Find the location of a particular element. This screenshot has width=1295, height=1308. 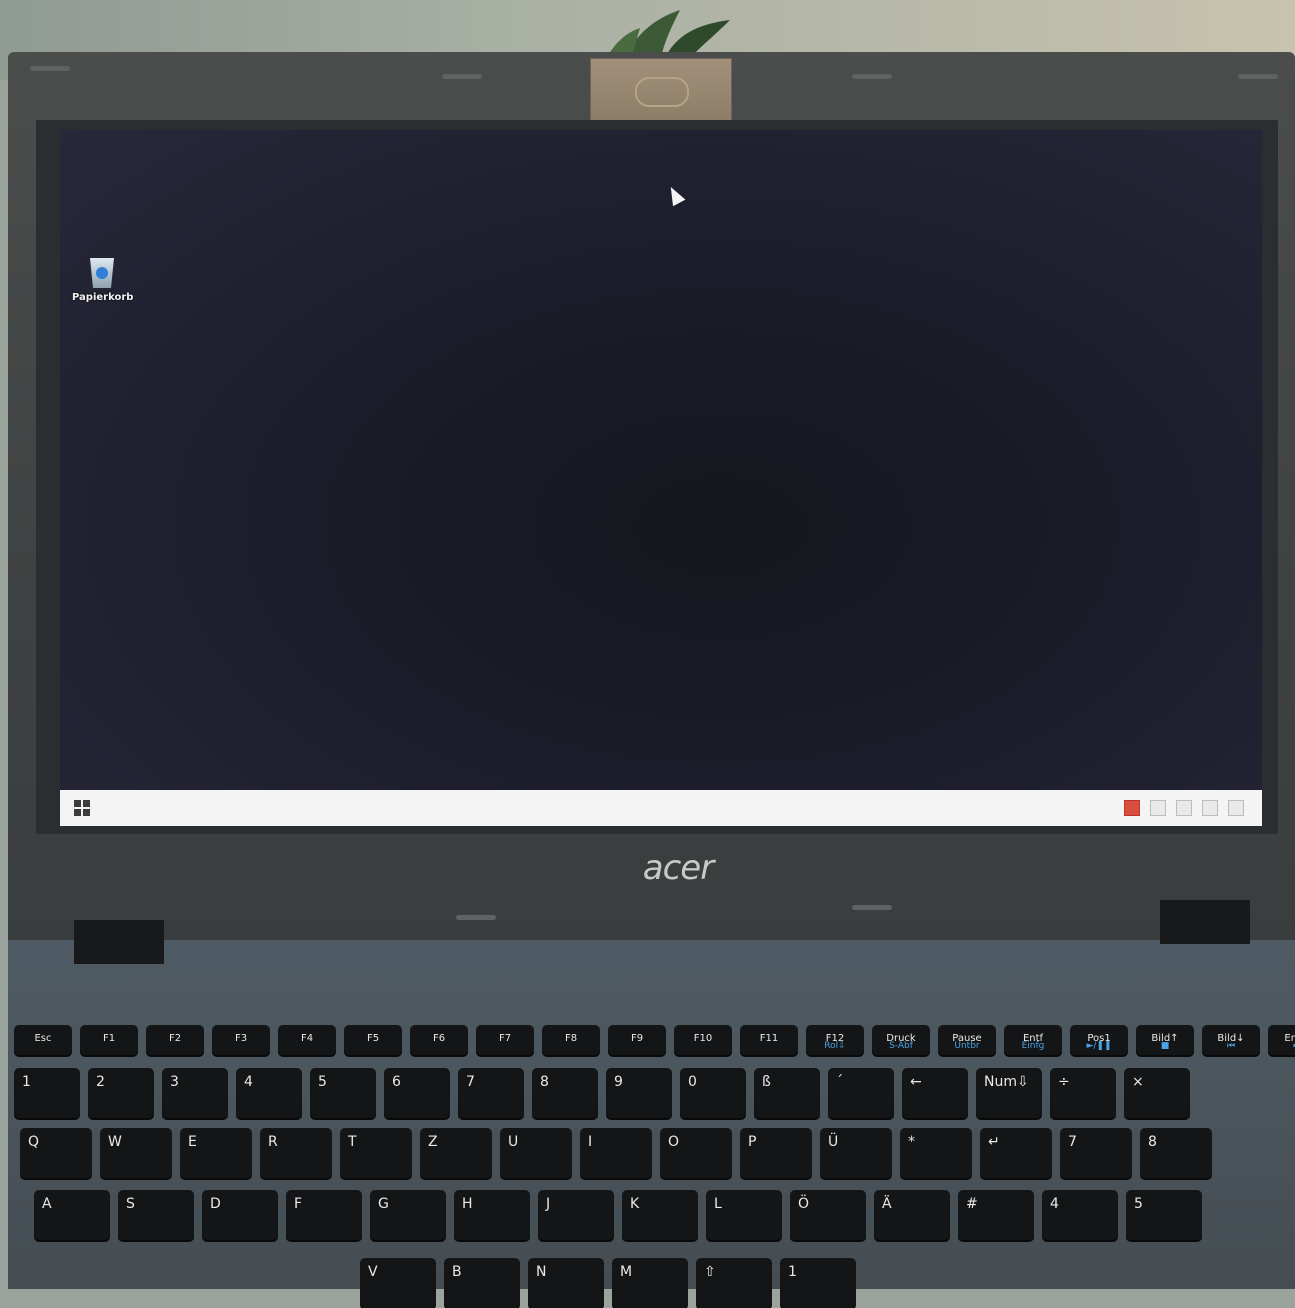

clock-tray-icon is located at coordinates (1210, 808).